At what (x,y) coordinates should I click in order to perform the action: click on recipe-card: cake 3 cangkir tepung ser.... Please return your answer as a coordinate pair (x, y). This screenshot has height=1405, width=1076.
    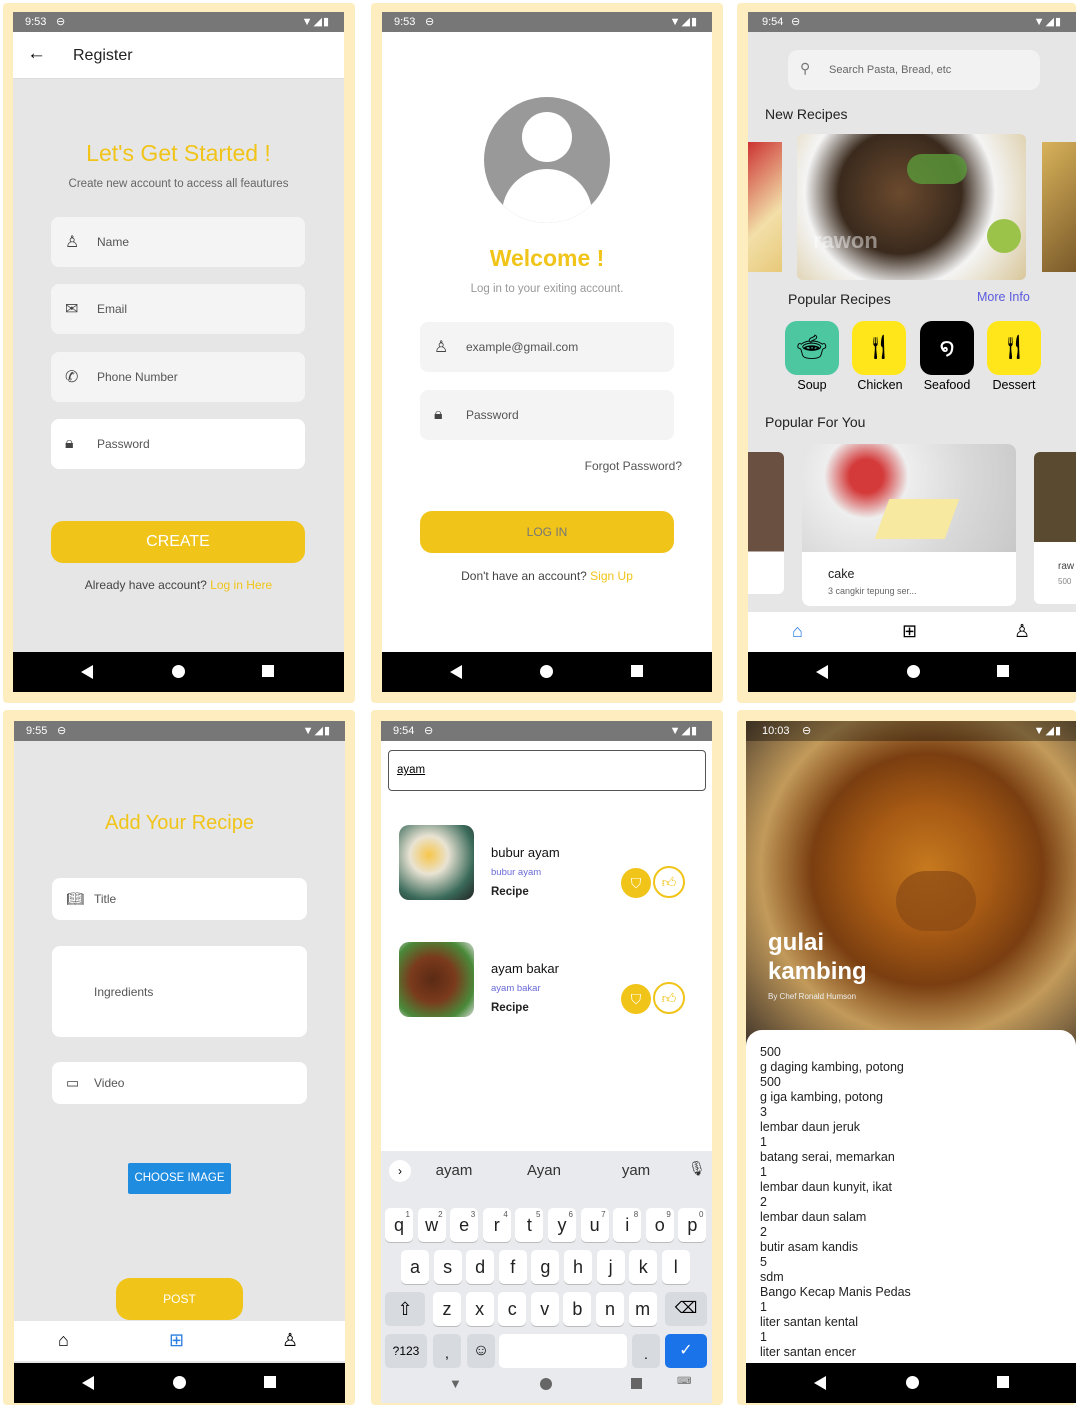
    Looking at the image, I should click on (909, 525).